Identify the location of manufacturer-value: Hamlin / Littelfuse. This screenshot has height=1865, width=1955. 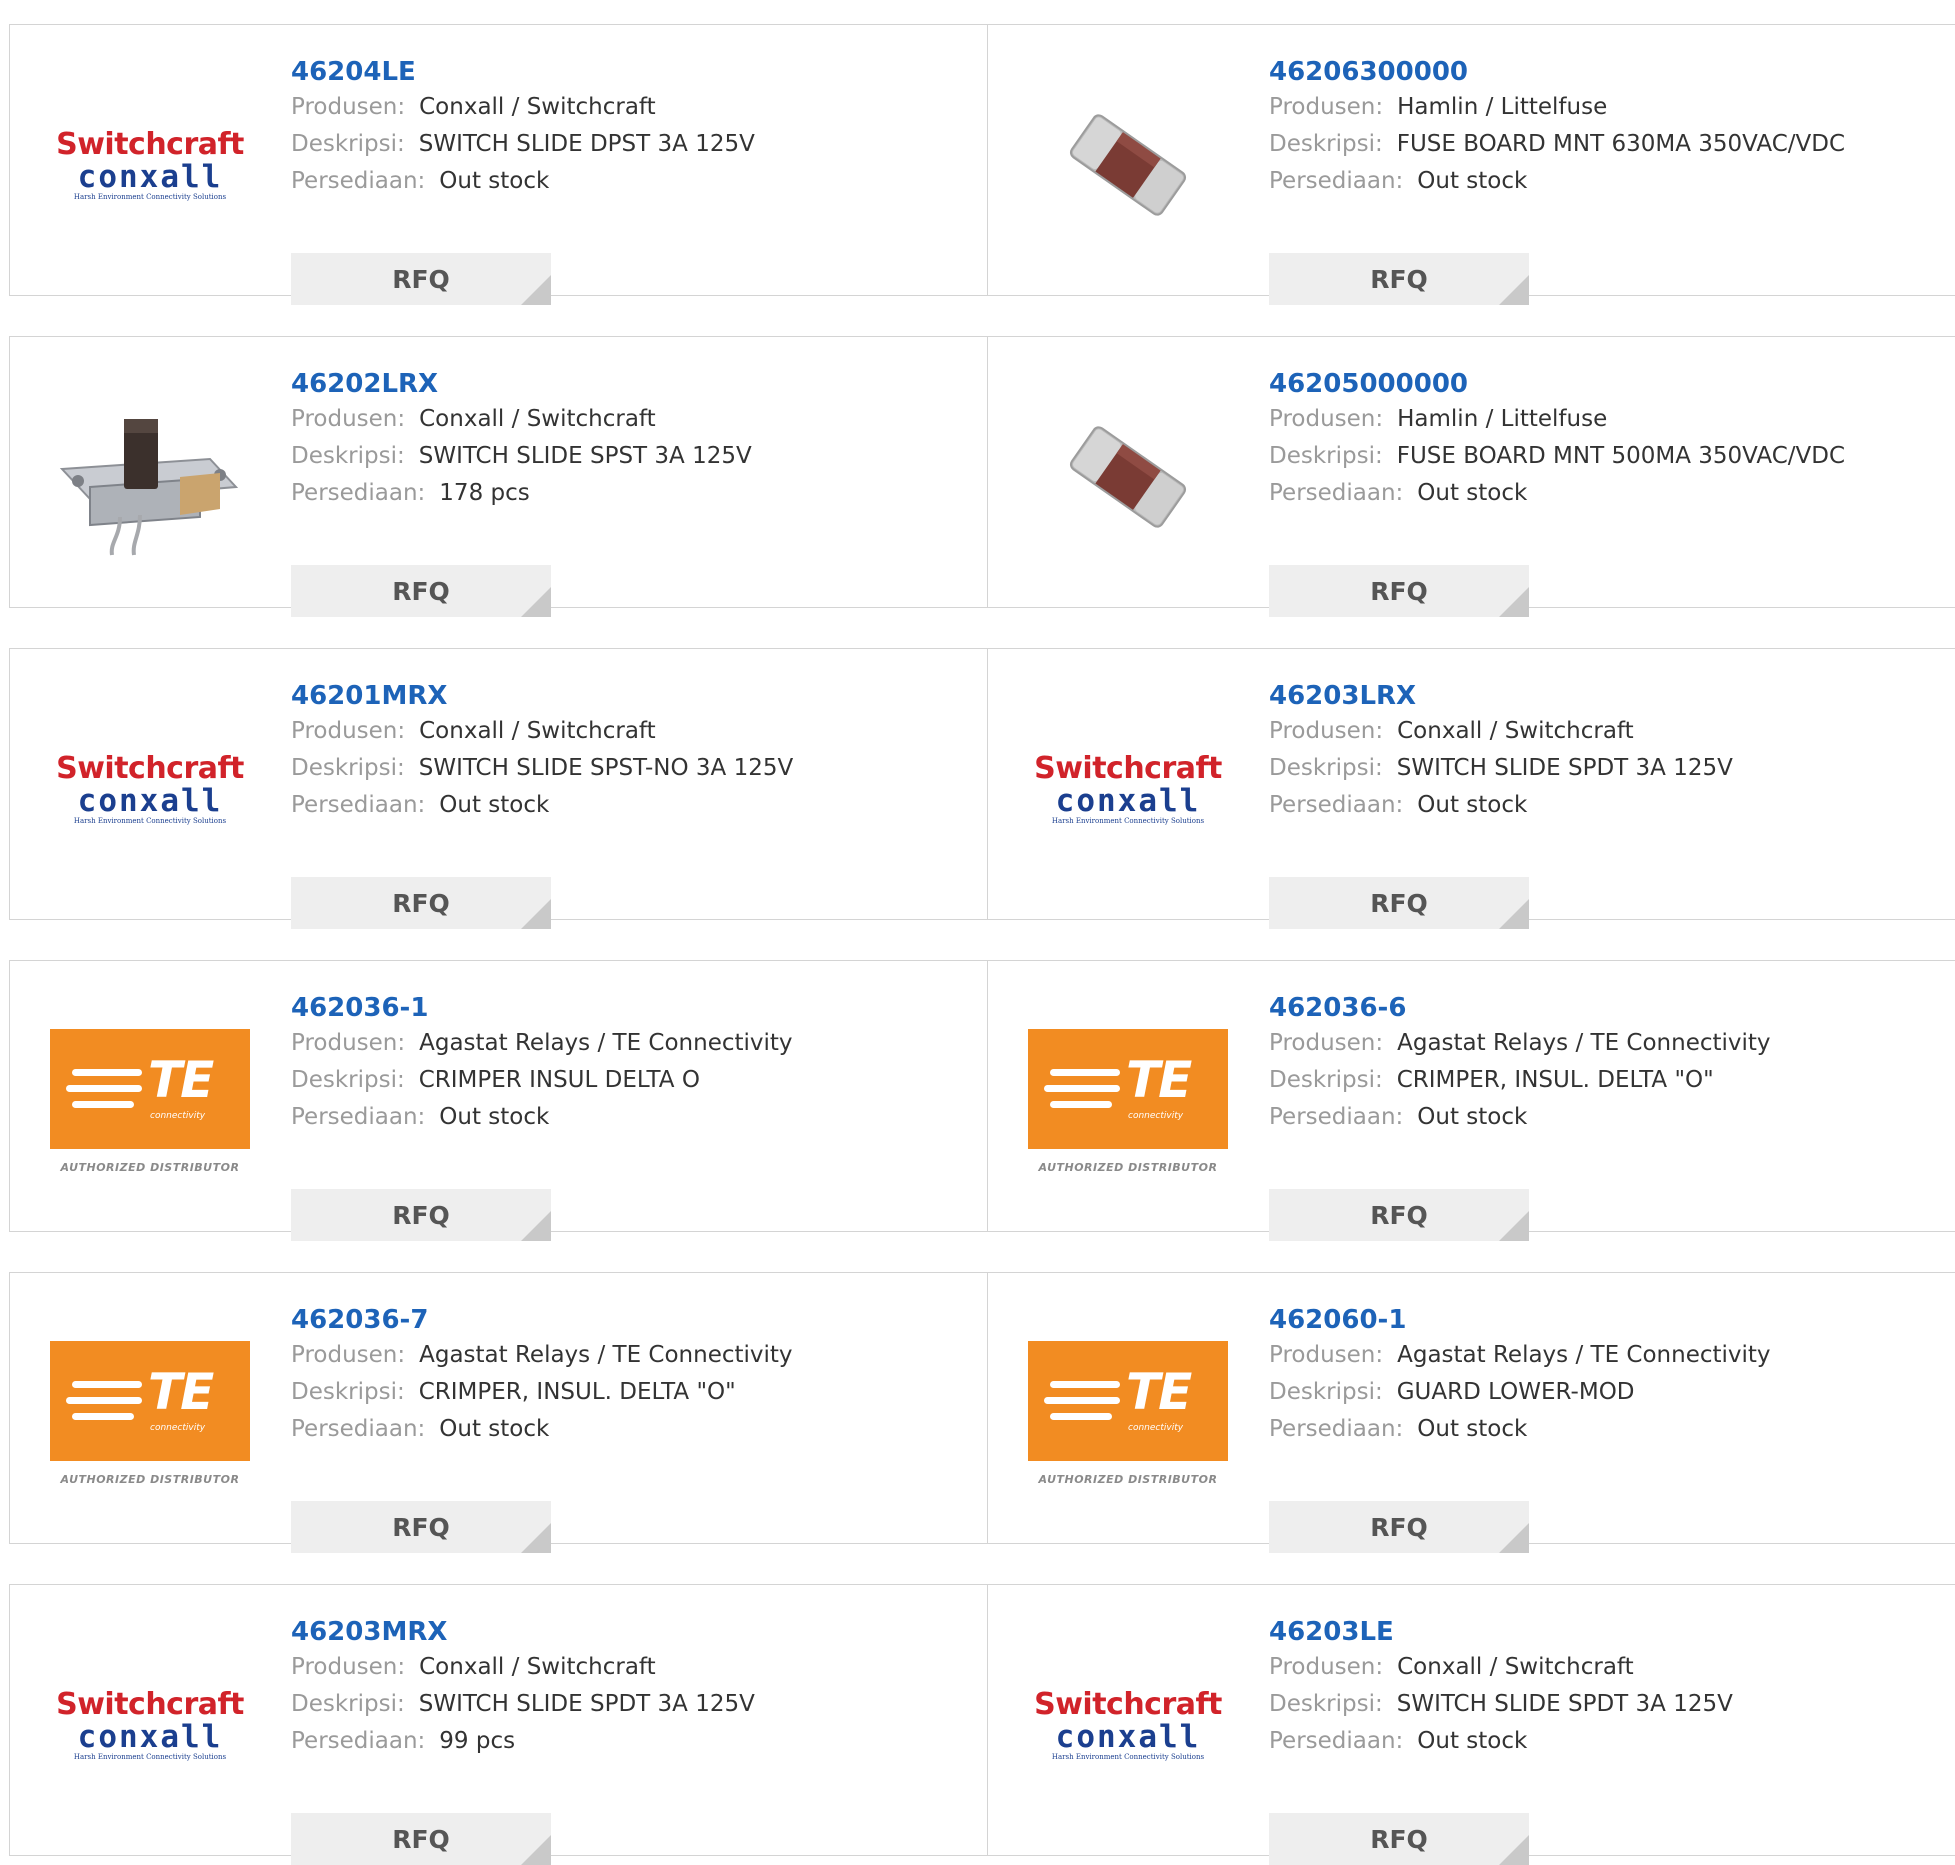
(1502, 107).